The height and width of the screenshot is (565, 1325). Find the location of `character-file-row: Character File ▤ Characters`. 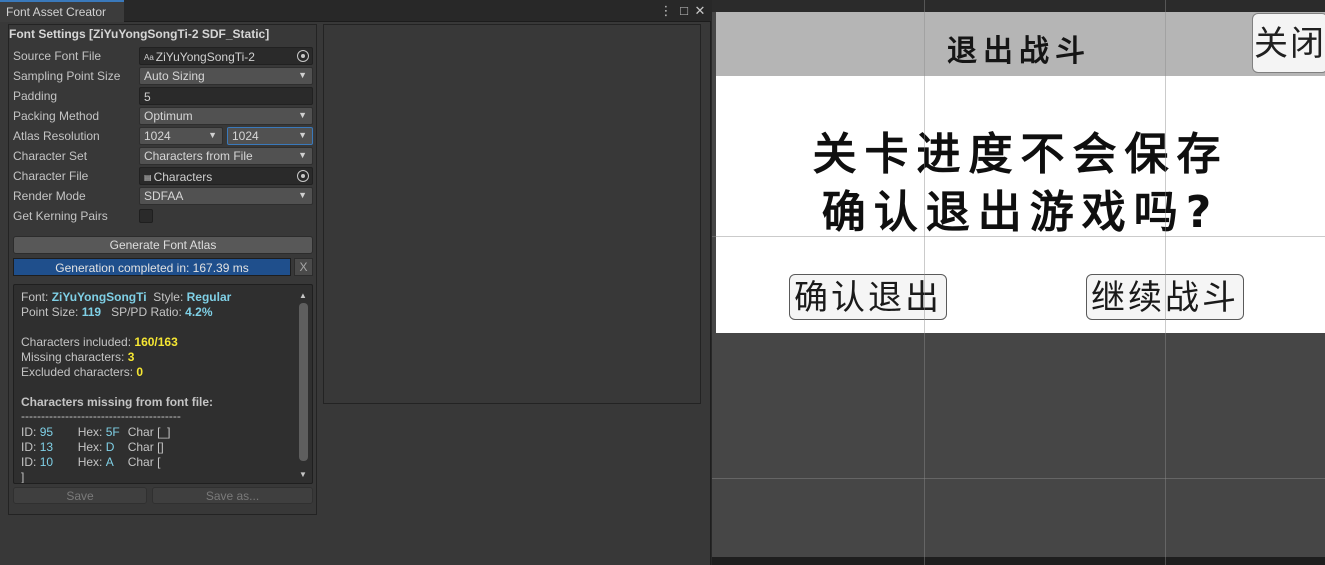

character-file-row: Character File ▤ Characters is located at coordinates (163, 176).